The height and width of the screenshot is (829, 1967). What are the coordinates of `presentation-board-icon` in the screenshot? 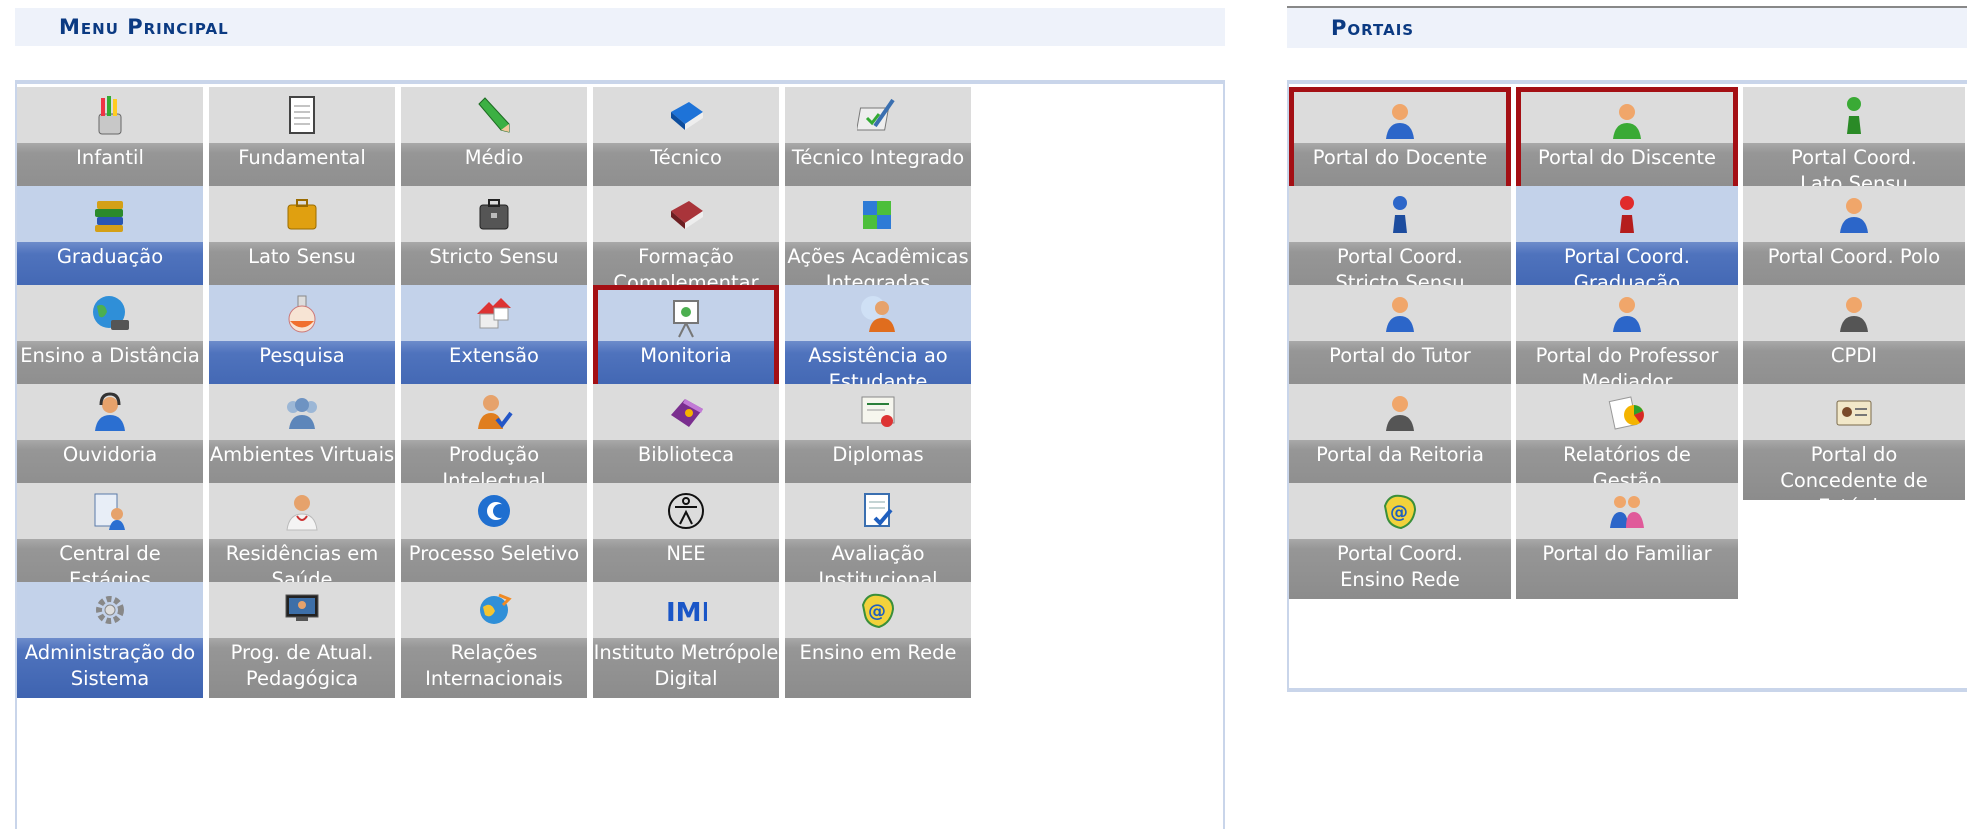 It's located at (686, 318).